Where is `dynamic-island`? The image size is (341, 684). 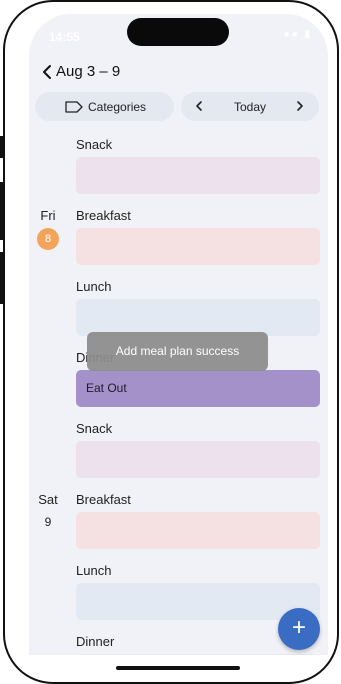 dynamic-island is located at coordinates (178, 32).